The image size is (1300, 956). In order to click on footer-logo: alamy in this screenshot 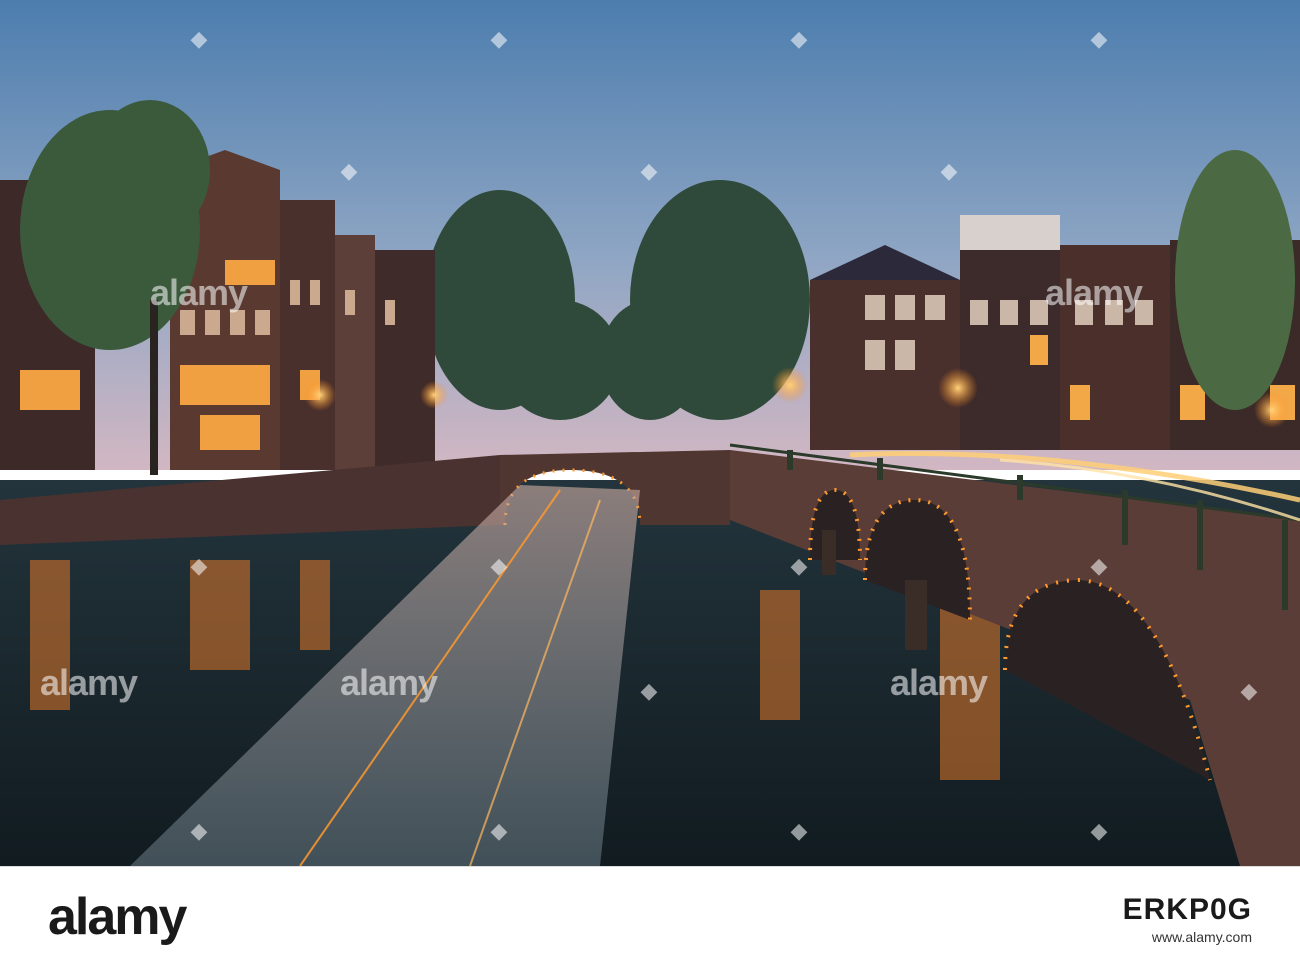, I will do `click(117, 917)`.